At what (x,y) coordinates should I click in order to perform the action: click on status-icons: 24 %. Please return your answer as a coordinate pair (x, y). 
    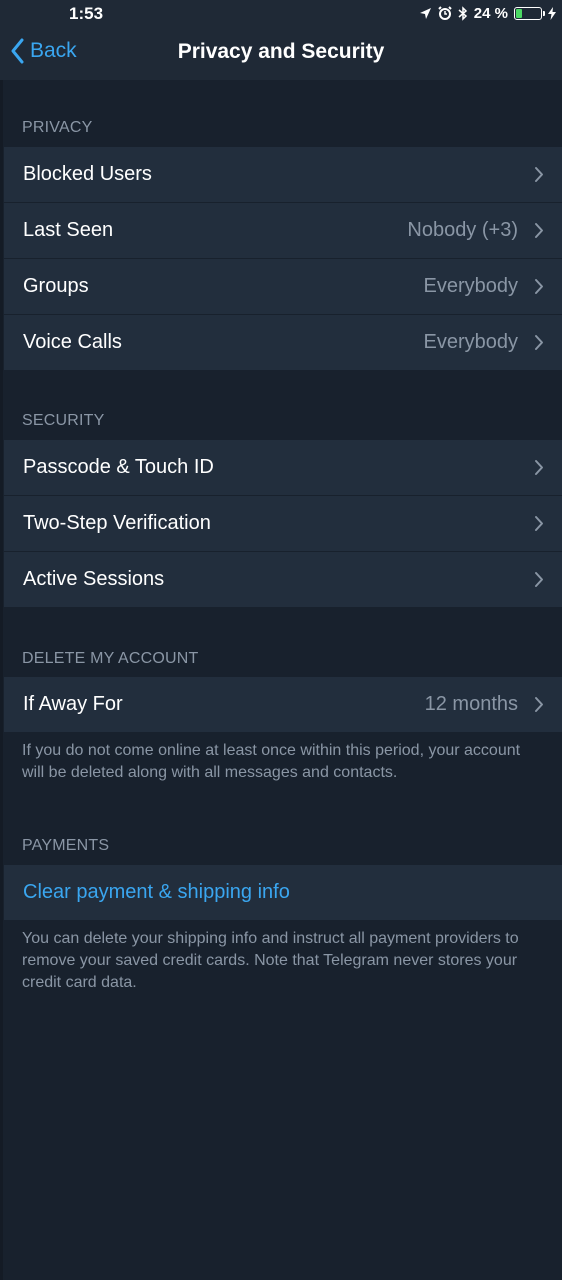
    Looking at the image, I should click on (487, 13).